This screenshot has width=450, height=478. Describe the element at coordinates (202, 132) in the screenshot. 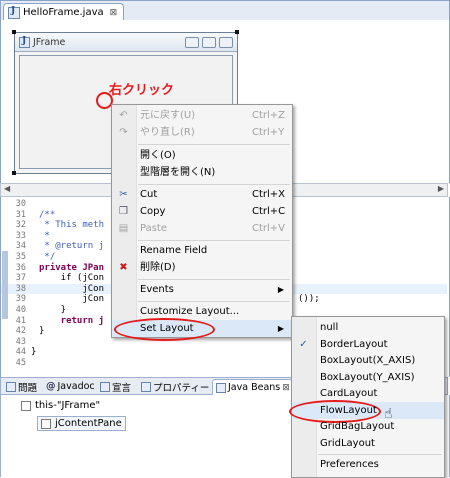

I see `menu-item-redo: ↷ やり直し(R) Ctrl+Y` at that location.